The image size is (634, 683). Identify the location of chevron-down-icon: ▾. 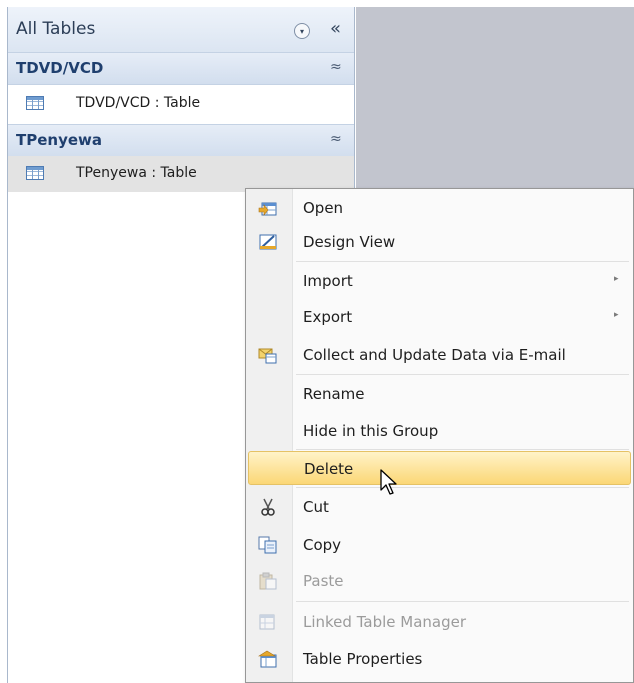
(302, 31).